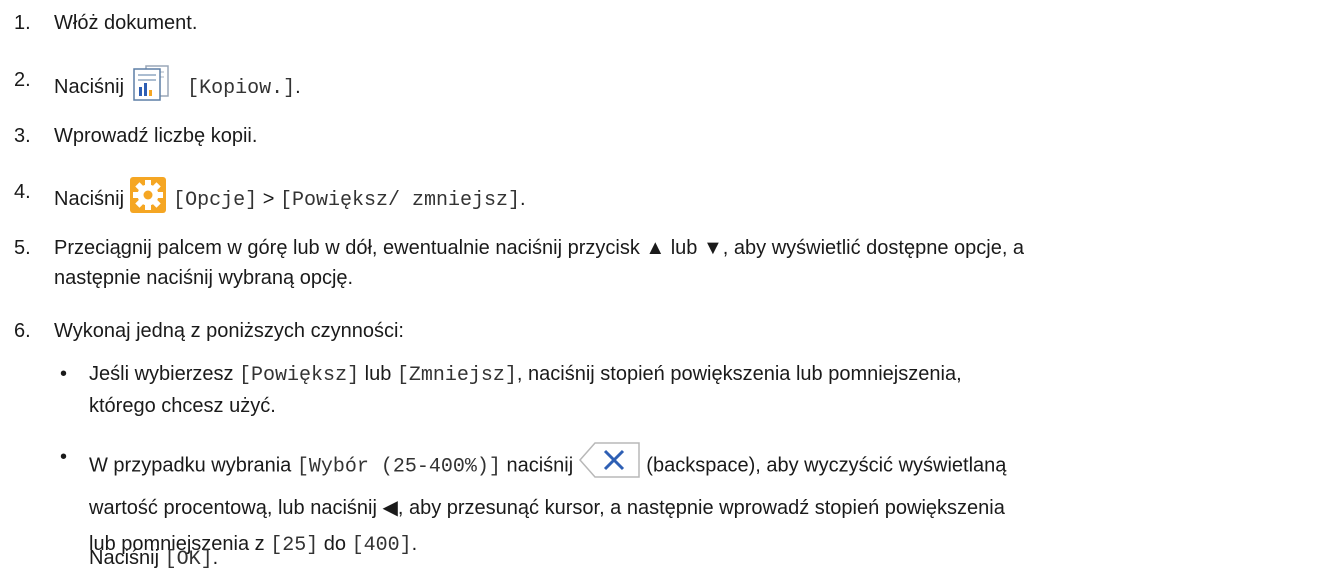  What do you see at coordinates (156, 136) in the screenshot?
I see `step-text: Wprowadź liczbę kopii.` at bounding box center [156, 136].